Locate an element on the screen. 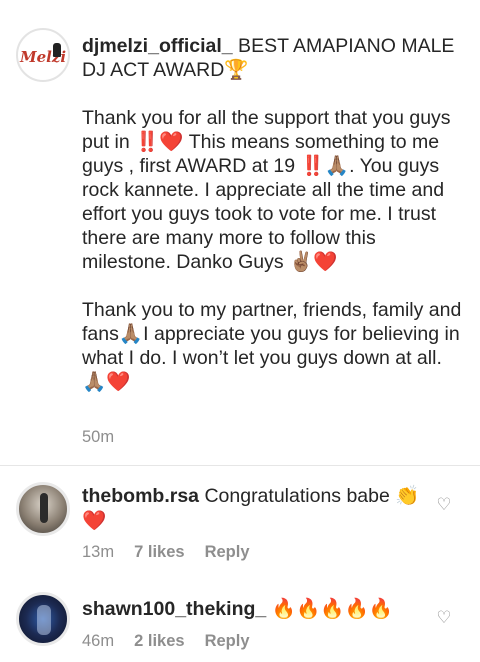 This screenshot has height=662, width=480. divider is located at coordinates (240, 465).